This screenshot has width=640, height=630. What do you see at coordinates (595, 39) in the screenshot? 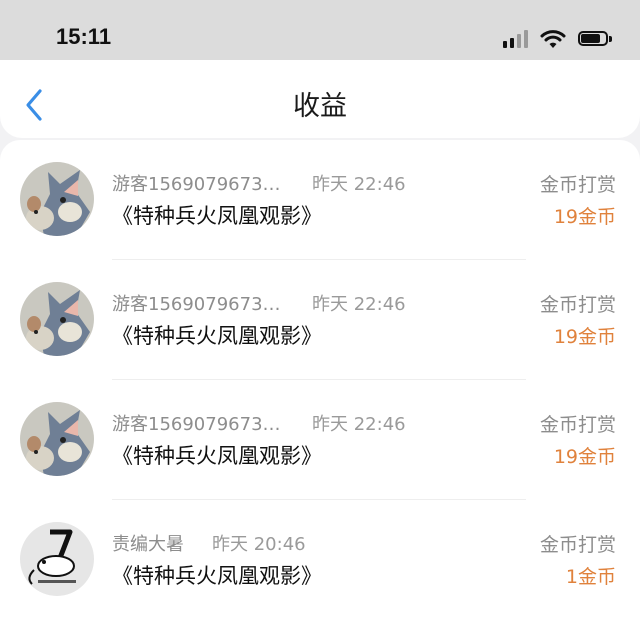
I see `battery-icon` at bounding box center [595, 39].